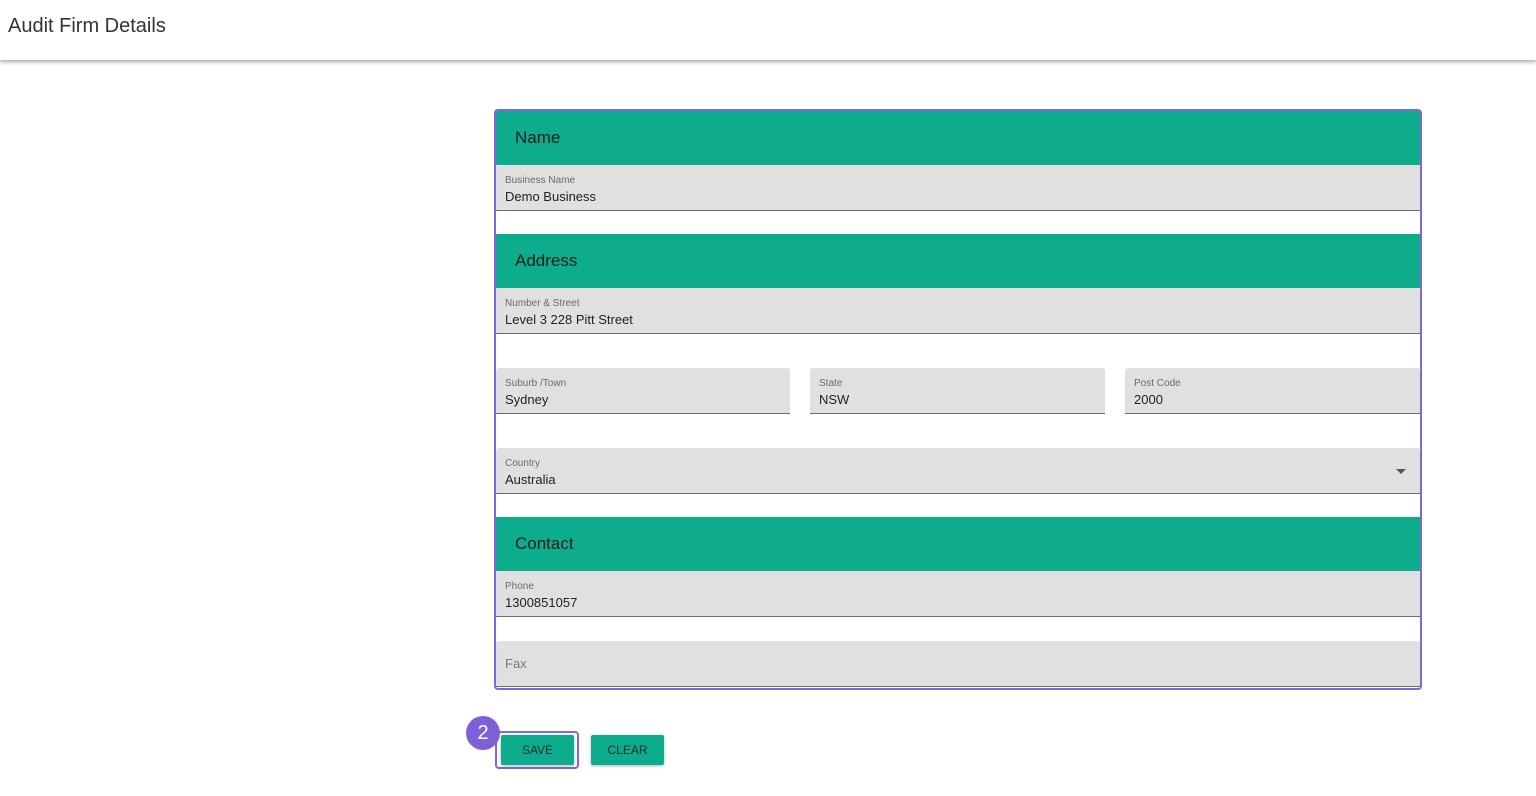 The height and width of the screenshot is (796, 1536). I want to click on suburb-field: Suburb /Town Sydney, so click(643, 391).